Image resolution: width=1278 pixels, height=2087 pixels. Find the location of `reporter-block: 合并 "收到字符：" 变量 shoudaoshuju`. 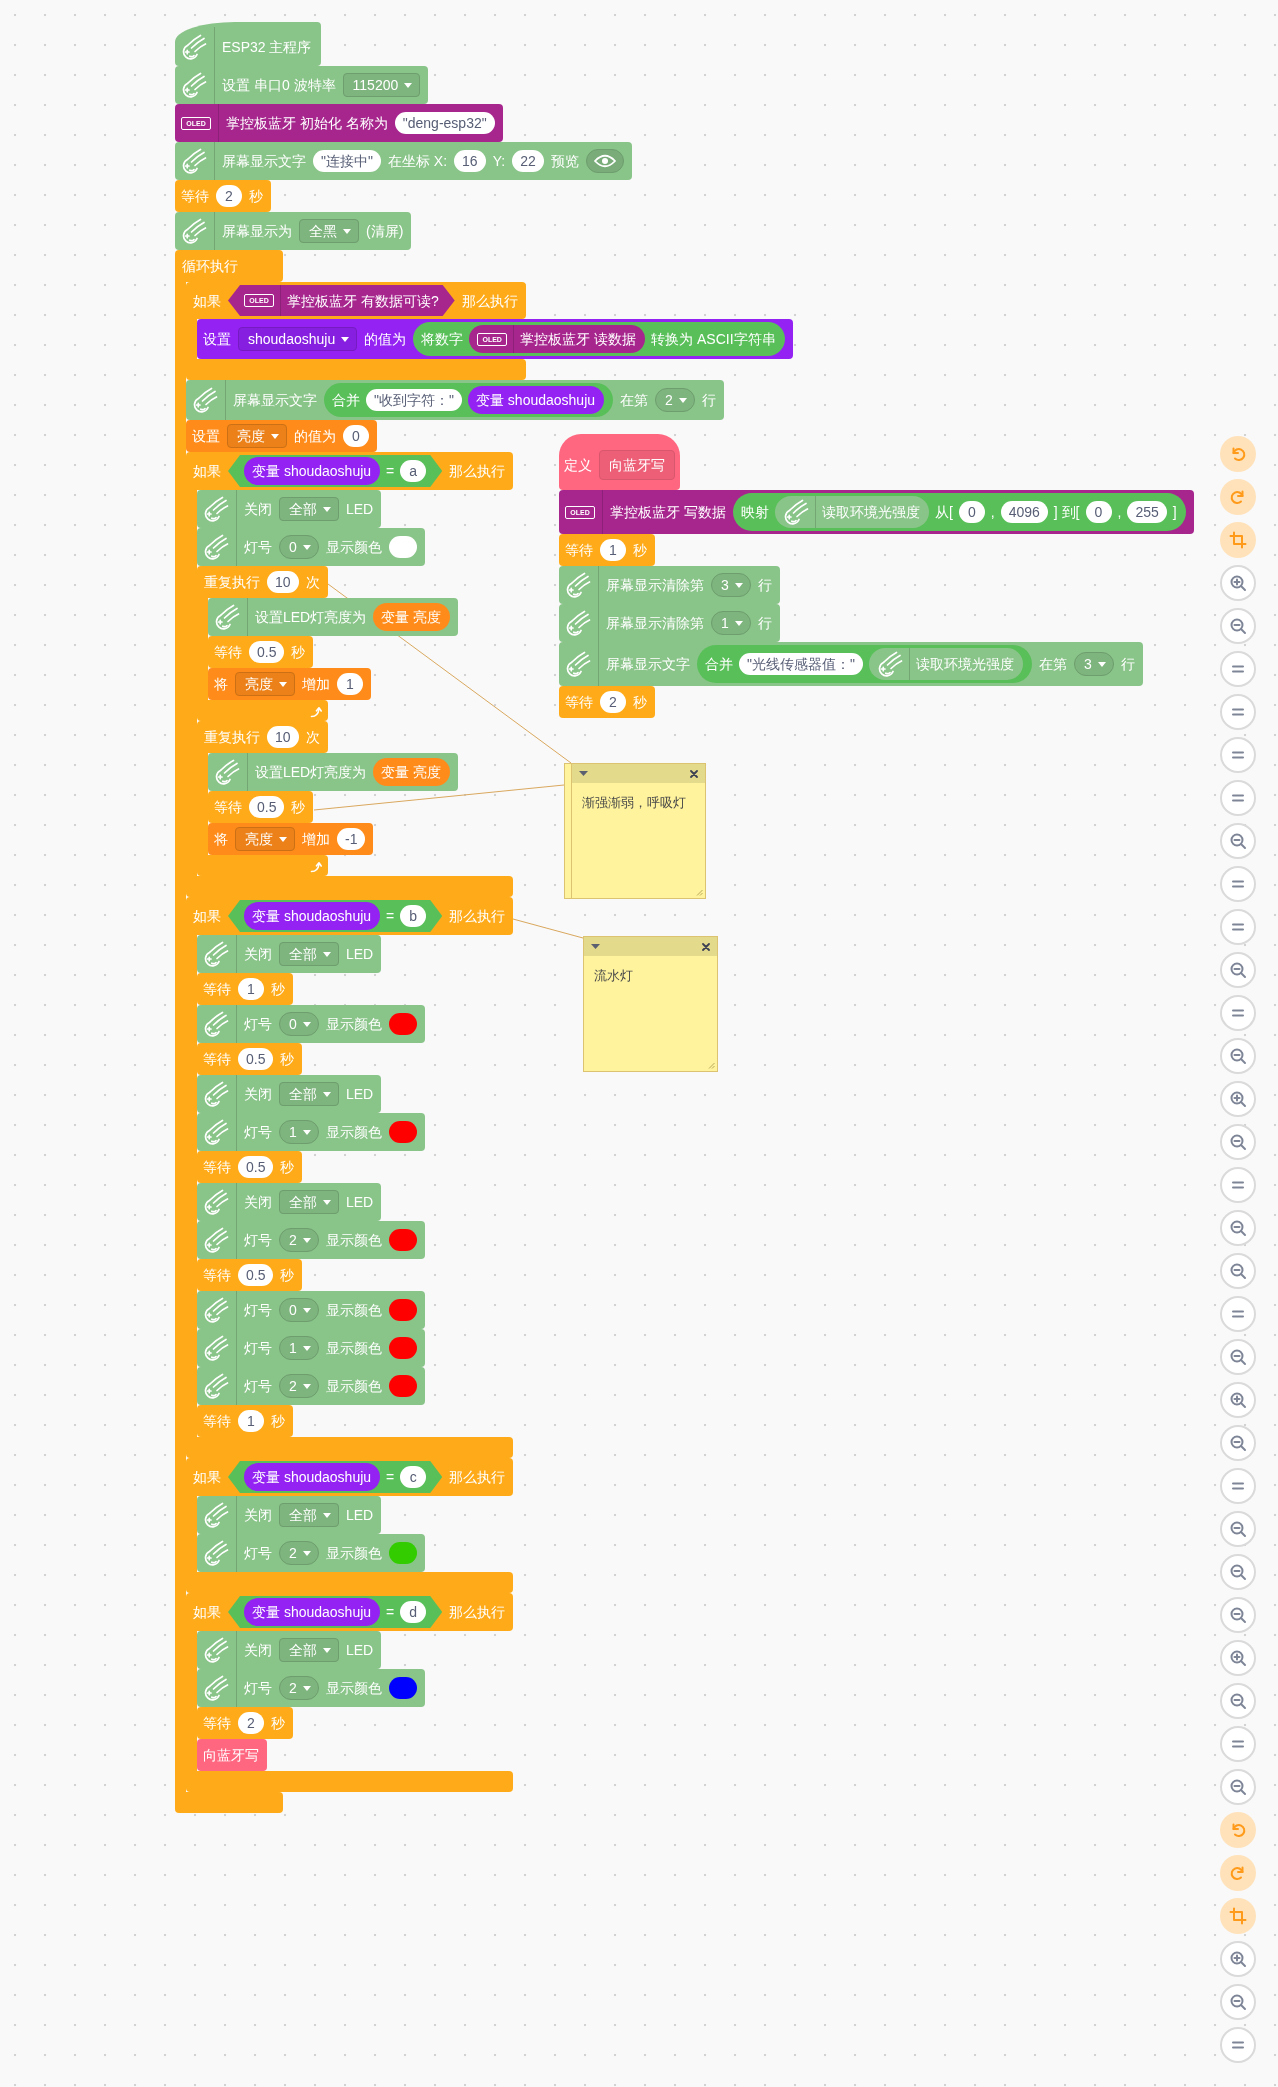

reporter-block: 合并 "收到字符：" 变量 shoudaoshuju is located at coordinates (469, 400).